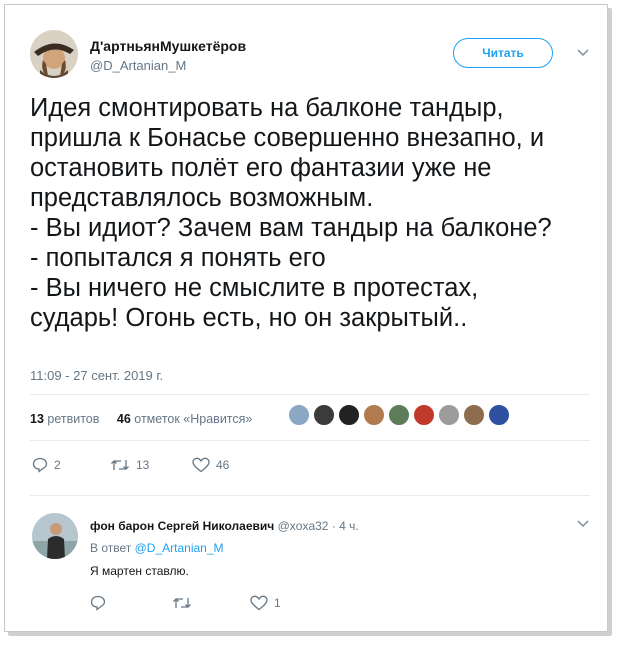  I want to click on likes-count: 46, so click(124, 419).